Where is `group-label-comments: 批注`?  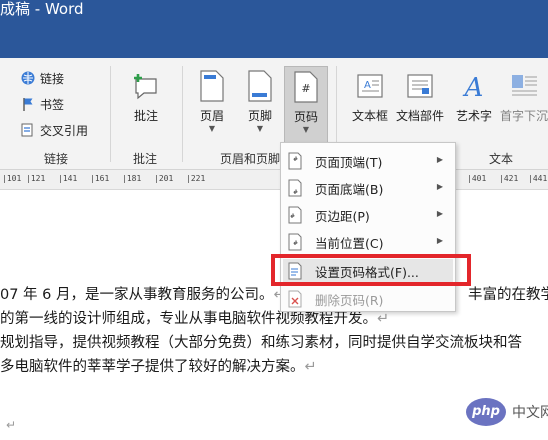 group-label-comments: 批注 is located at coordinates (145, 159).